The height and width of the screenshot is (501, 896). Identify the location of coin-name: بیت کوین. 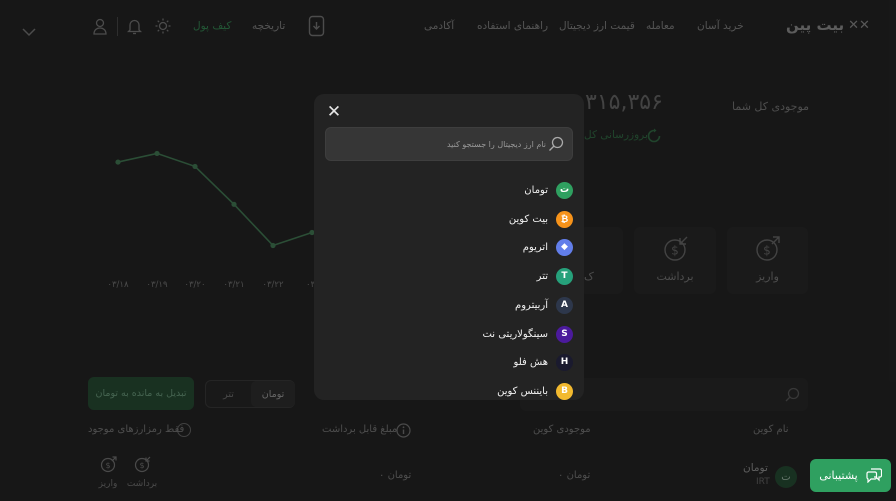
(528, 219).